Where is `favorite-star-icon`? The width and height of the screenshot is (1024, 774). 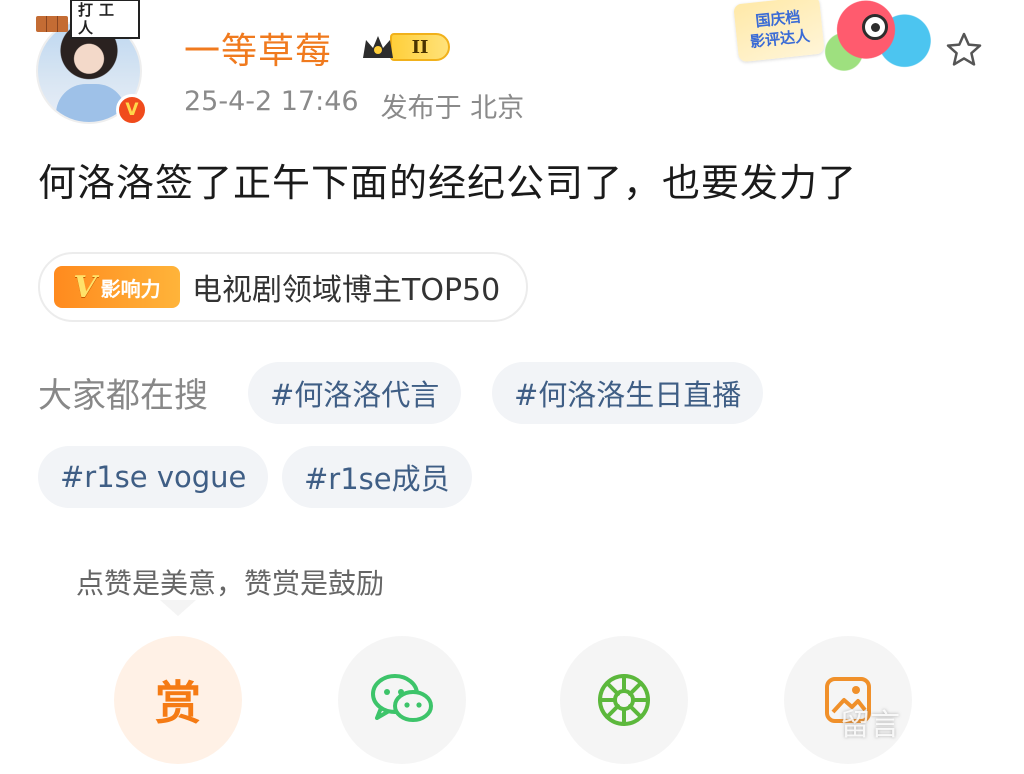 favorite-star-icon is located at coordinates (964, 50).